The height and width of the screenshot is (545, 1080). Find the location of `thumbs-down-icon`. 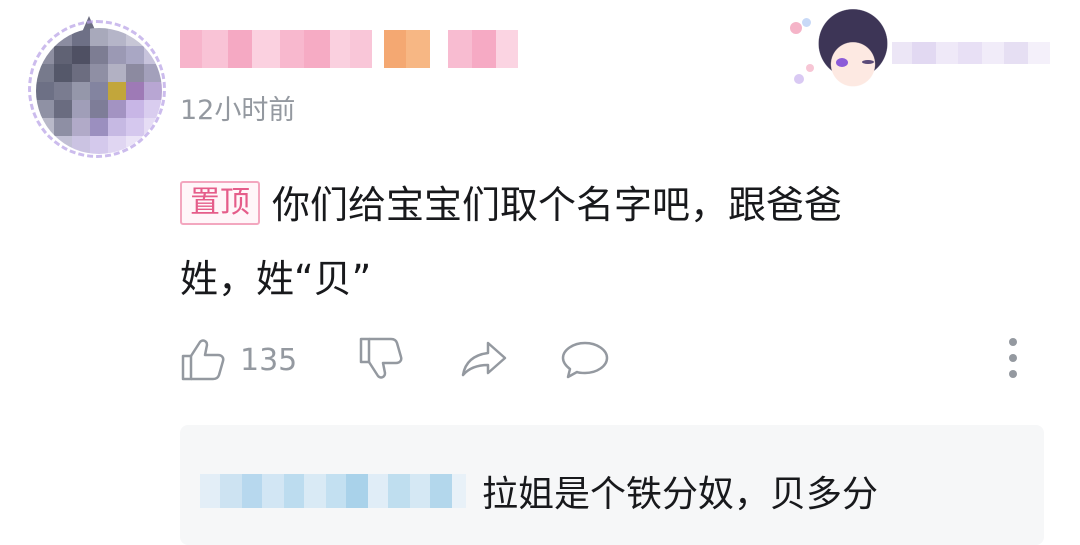

thumbs-down-icon is located at coordinates (381, 358).